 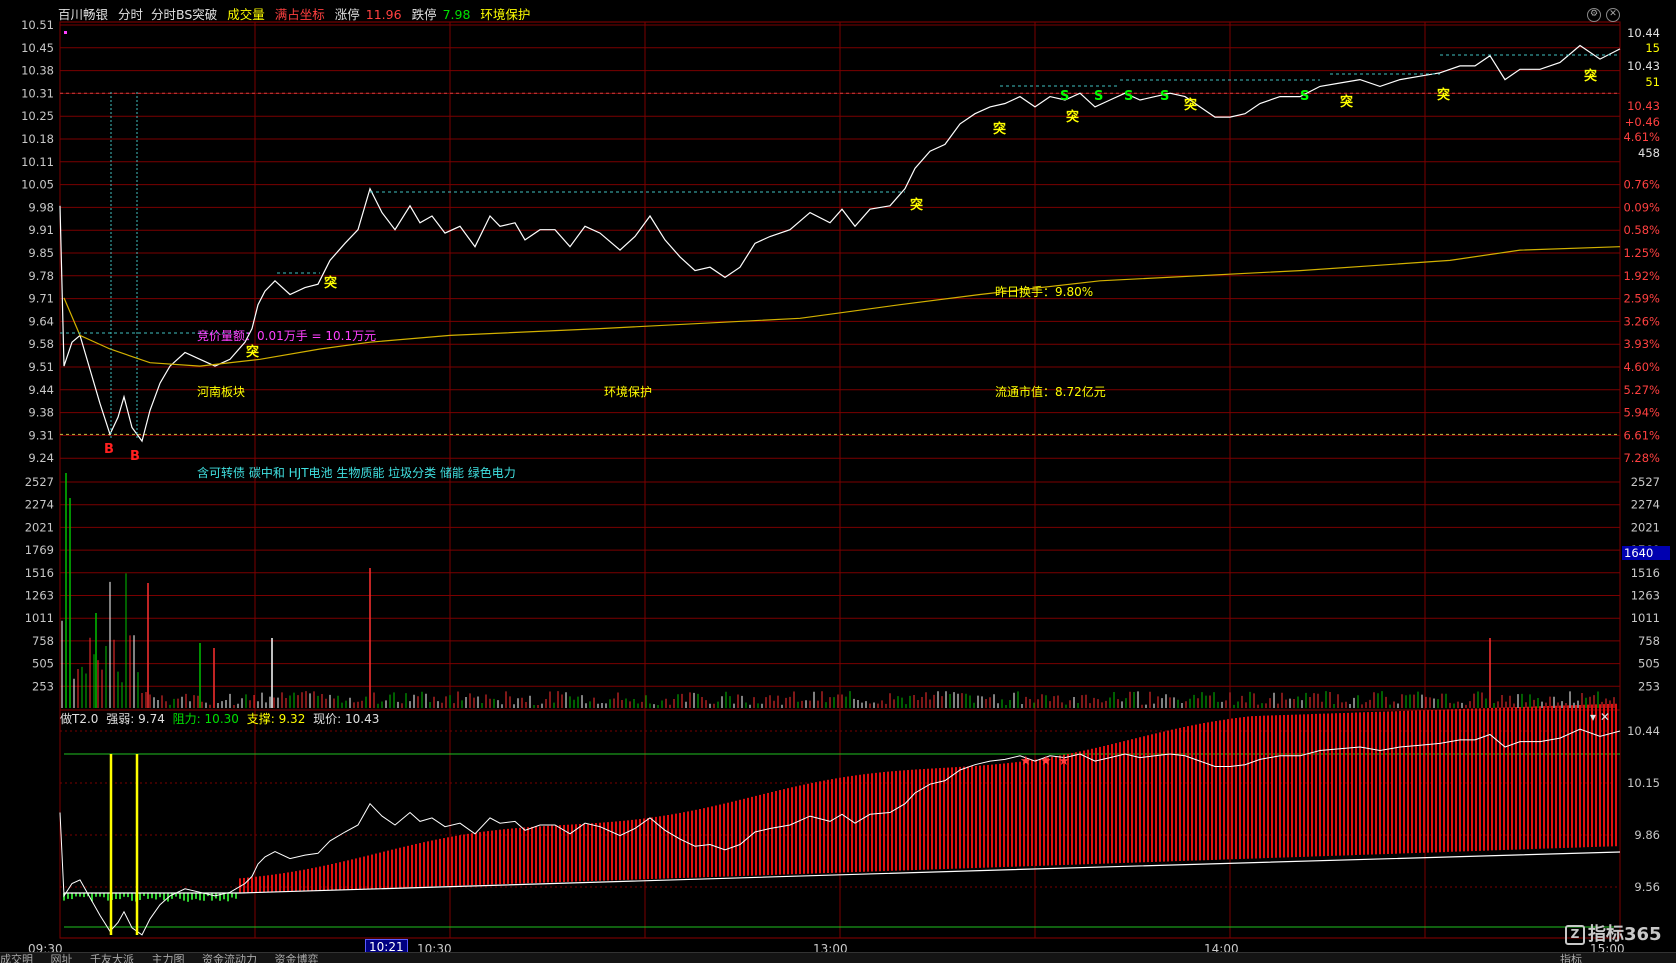 What do you see at coordinates (300, 14) in the screenshot?
I see `full-coord-label: 满占坐标` at bounding box center [300, 14].